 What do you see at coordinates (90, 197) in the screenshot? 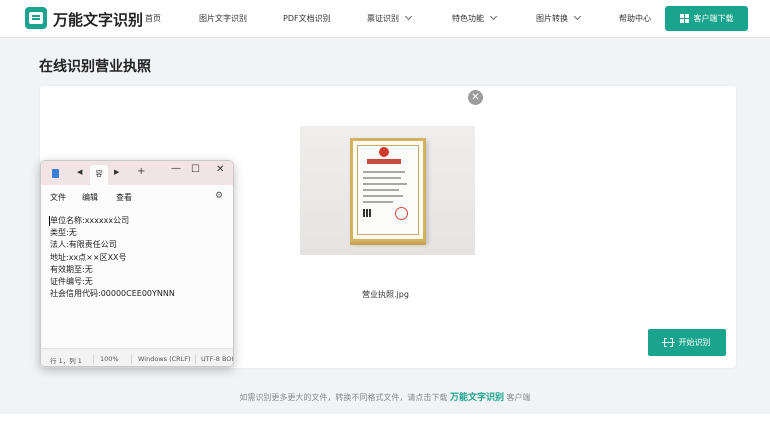
I see `menu-edit: 编辑` at bounding box center [90, 197].